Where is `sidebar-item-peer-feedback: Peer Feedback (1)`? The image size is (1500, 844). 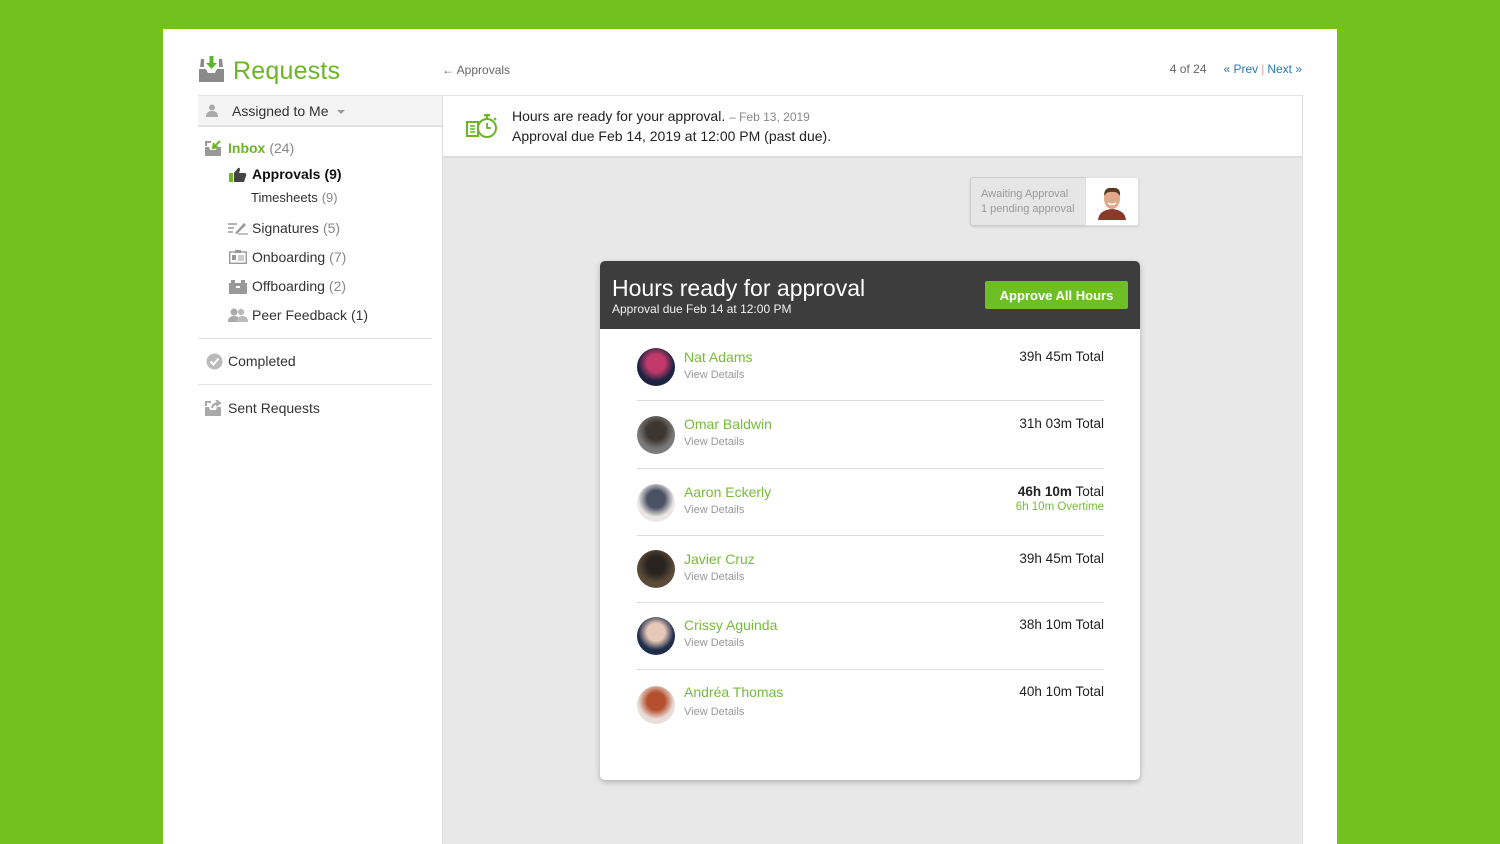
sidebar-item-peer-feedback: Peer Feedback (1) is located at coordinates (298, 315).